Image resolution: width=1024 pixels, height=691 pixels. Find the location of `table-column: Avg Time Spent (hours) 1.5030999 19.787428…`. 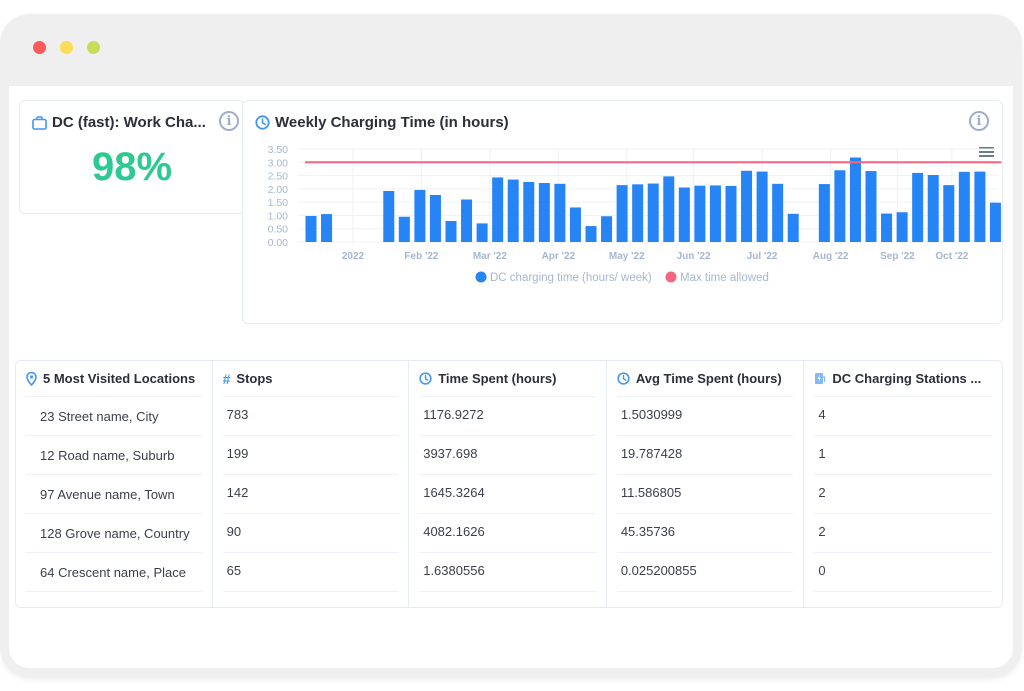

table-column: Avg Time Spent (hours) 1.5030999 19.787428… is located at coordinates (706, 484).